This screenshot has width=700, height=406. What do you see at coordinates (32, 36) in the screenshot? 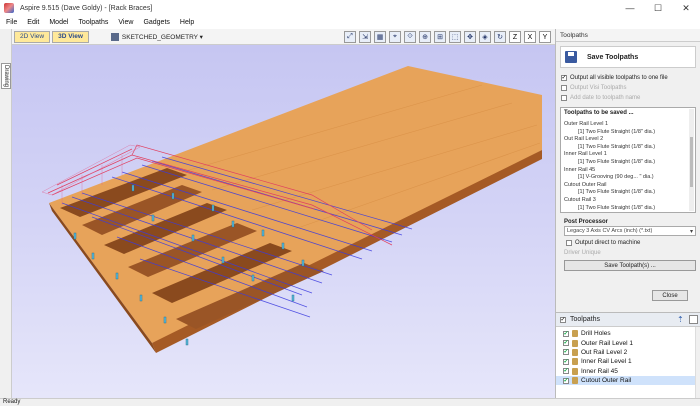
I see `tab-2d-view: 2D View` at bounding box center [32, 36].